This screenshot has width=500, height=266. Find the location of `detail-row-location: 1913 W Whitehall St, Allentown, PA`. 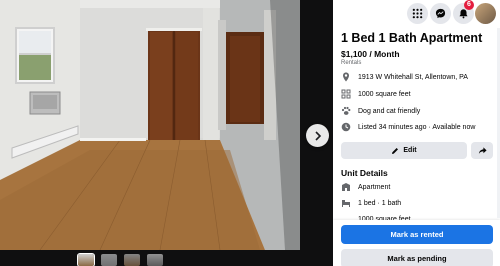

detail-row-location: 1913 W Whitehall St, Allentown, PA is located at coordinates (404, 77).